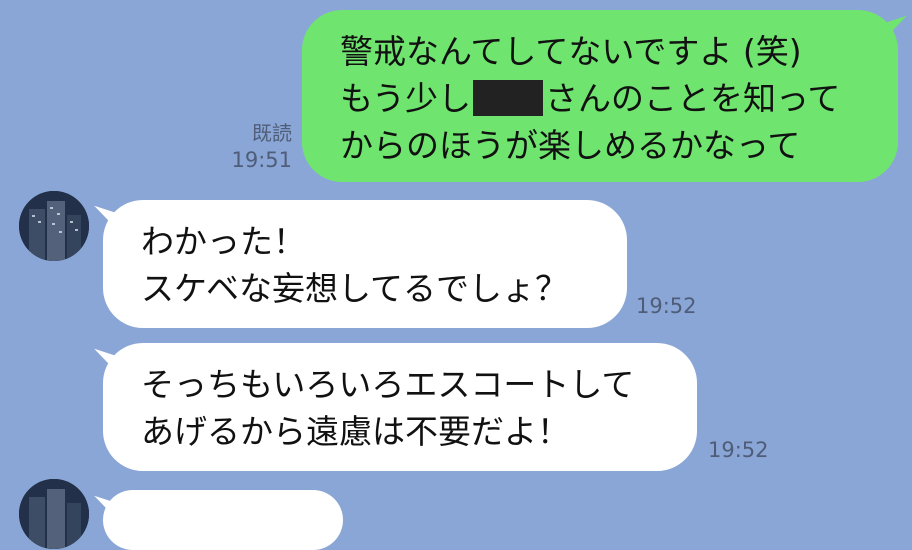 The height and width of the screenshot is (550, 912). Describe the element at coordinates (355, 431) in the screenshot. I see `message-line: あげるから遠慮は不要だよ！` at that location.